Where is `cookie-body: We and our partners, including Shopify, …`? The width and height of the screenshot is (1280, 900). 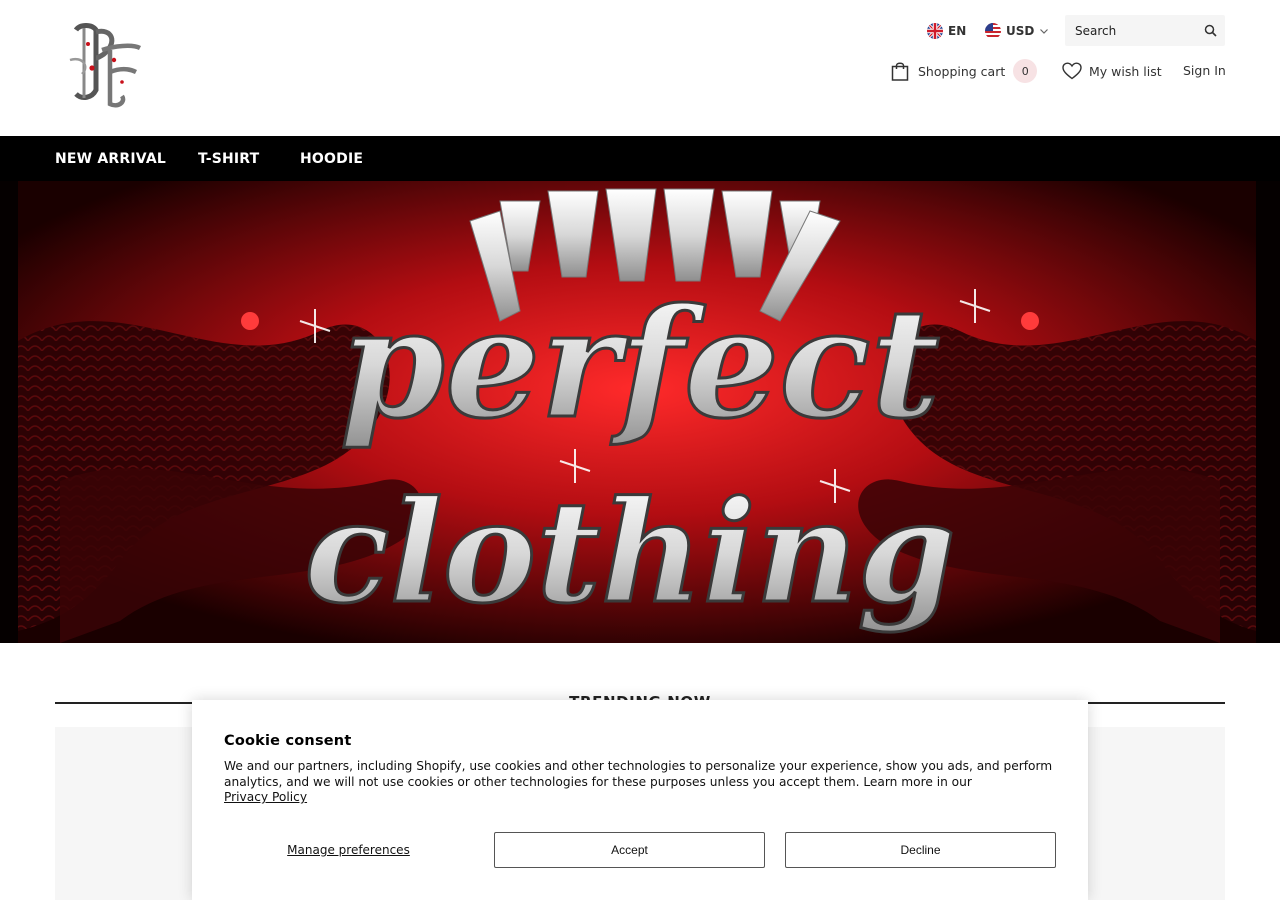
cookie-body: We and our partners, including Shopify, … is located at coordinates (639, 782).